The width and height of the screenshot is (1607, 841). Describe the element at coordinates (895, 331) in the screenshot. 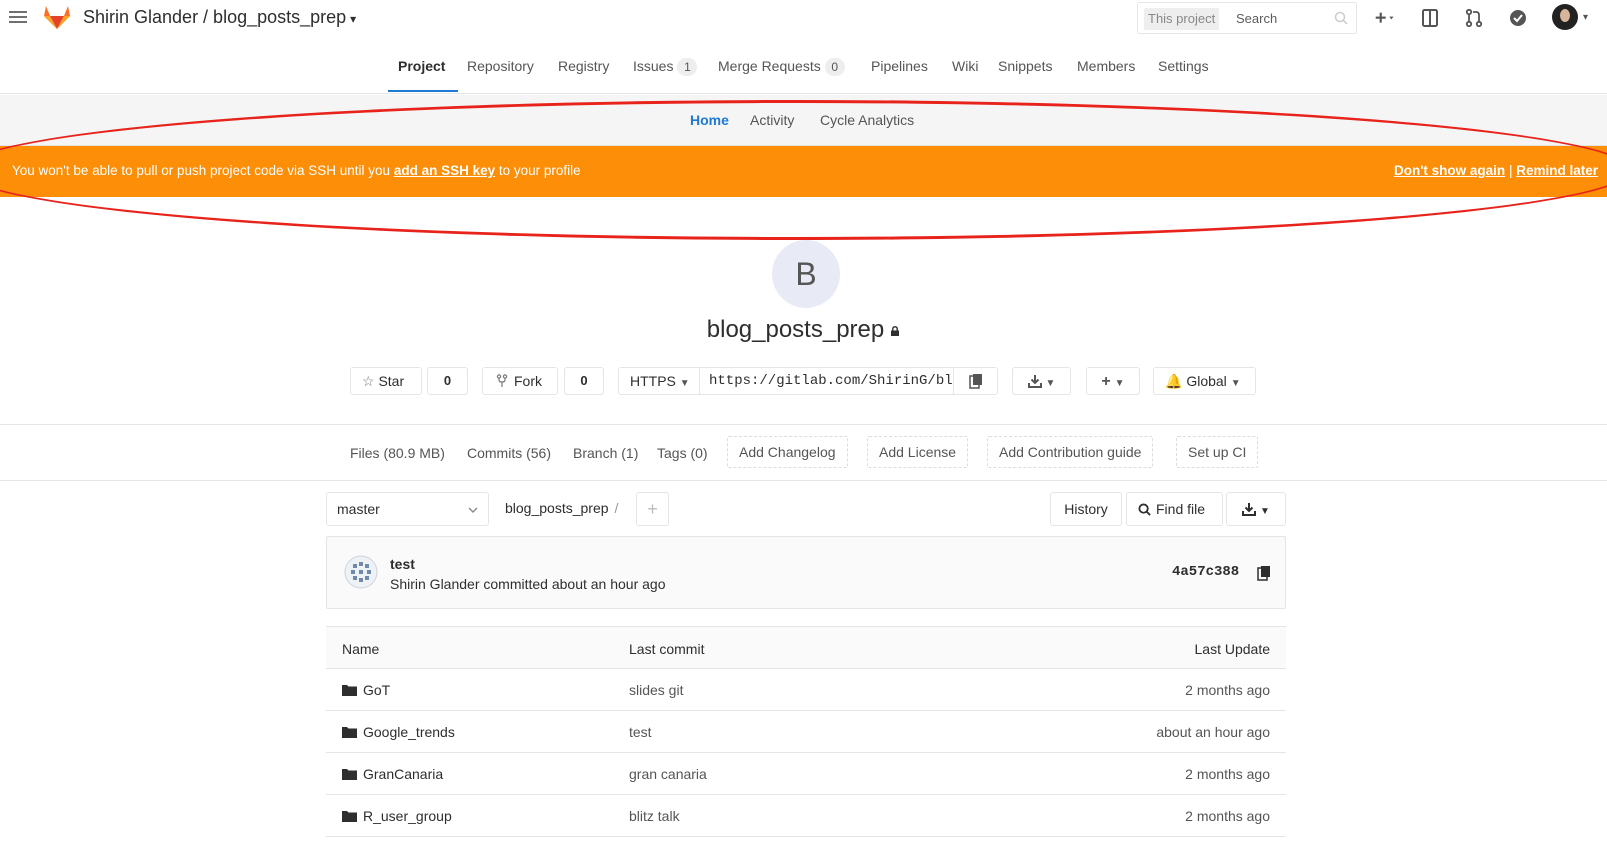

I see `lock-icon` at that location.